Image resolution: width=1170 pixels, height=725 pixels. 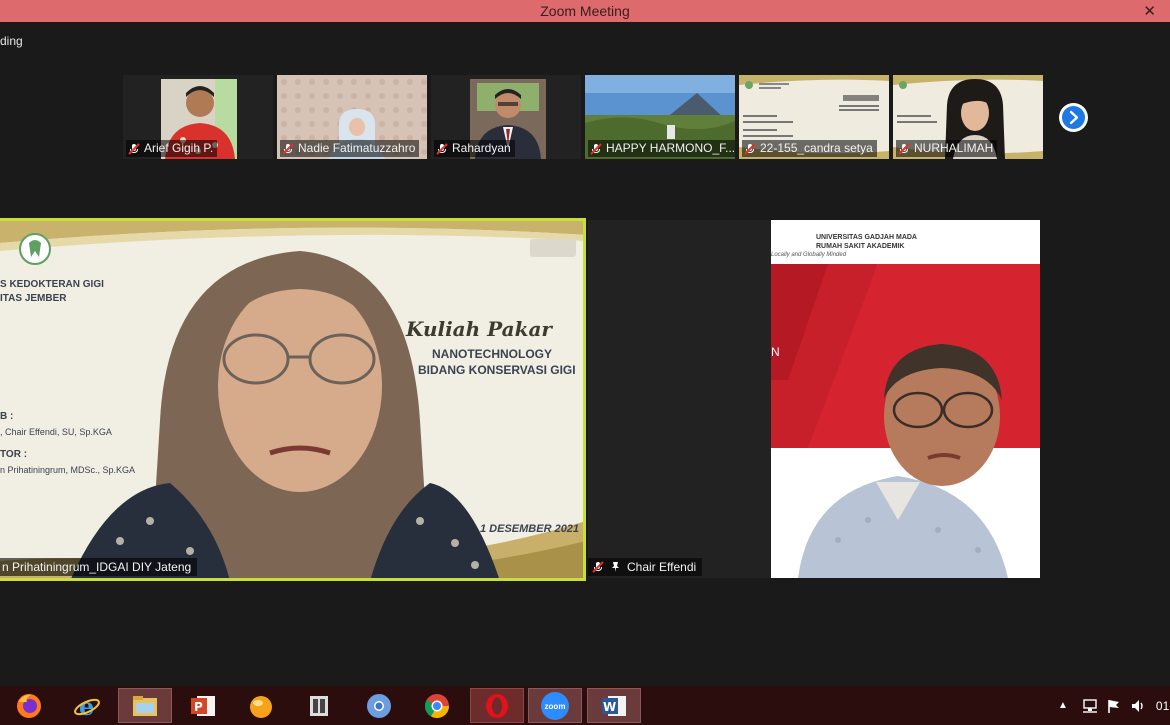 I want to click on media-icon, so click(x=319, y=705).